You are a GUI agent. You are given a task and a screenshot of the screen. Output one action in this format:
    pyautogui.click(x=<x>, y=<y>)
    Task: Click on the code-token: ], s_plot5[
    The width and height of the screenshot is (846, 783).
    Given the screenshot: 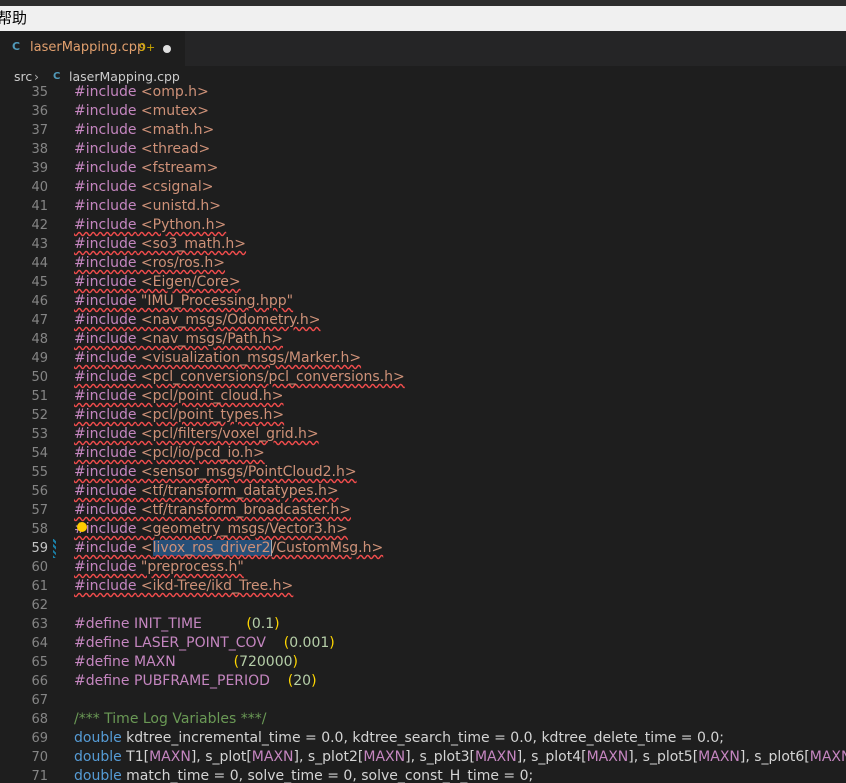 What is the action you would take?
    pyautogui.click(x=663, y=757)
    